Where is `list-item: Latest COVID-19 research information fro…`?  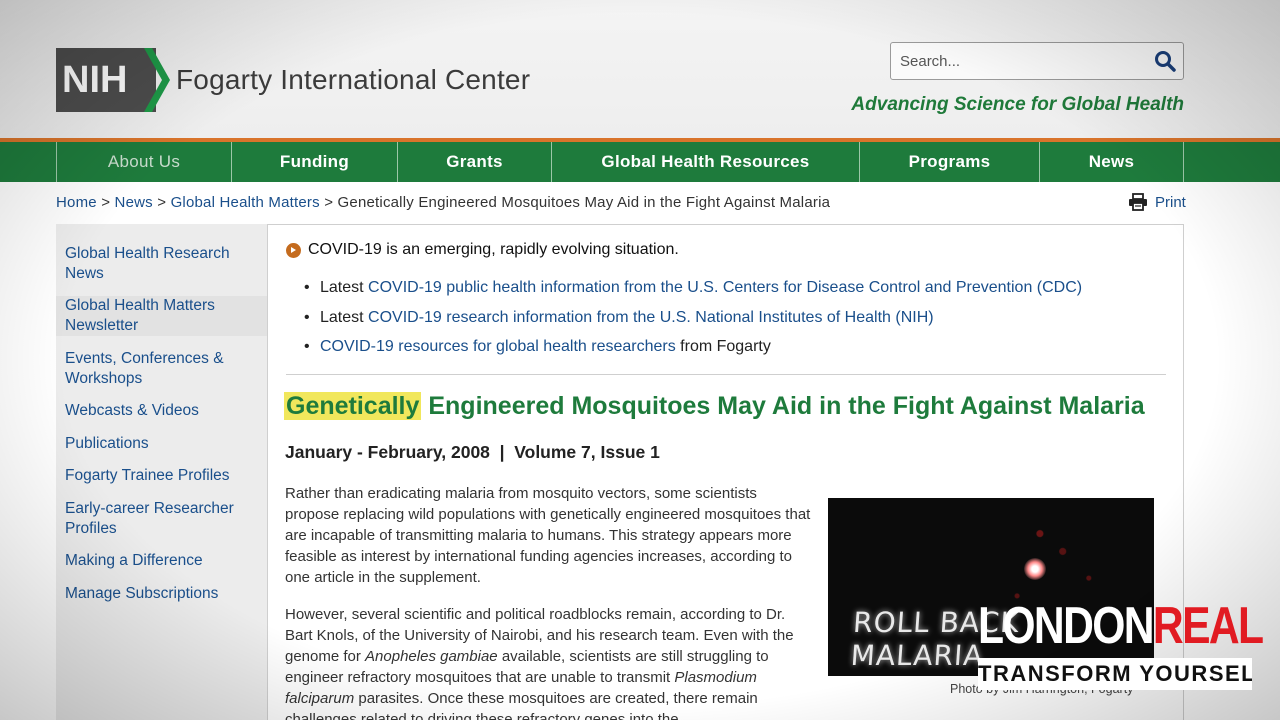 list-item: Latest COVID-19 research information fro… is located at coordinates (693, 318).